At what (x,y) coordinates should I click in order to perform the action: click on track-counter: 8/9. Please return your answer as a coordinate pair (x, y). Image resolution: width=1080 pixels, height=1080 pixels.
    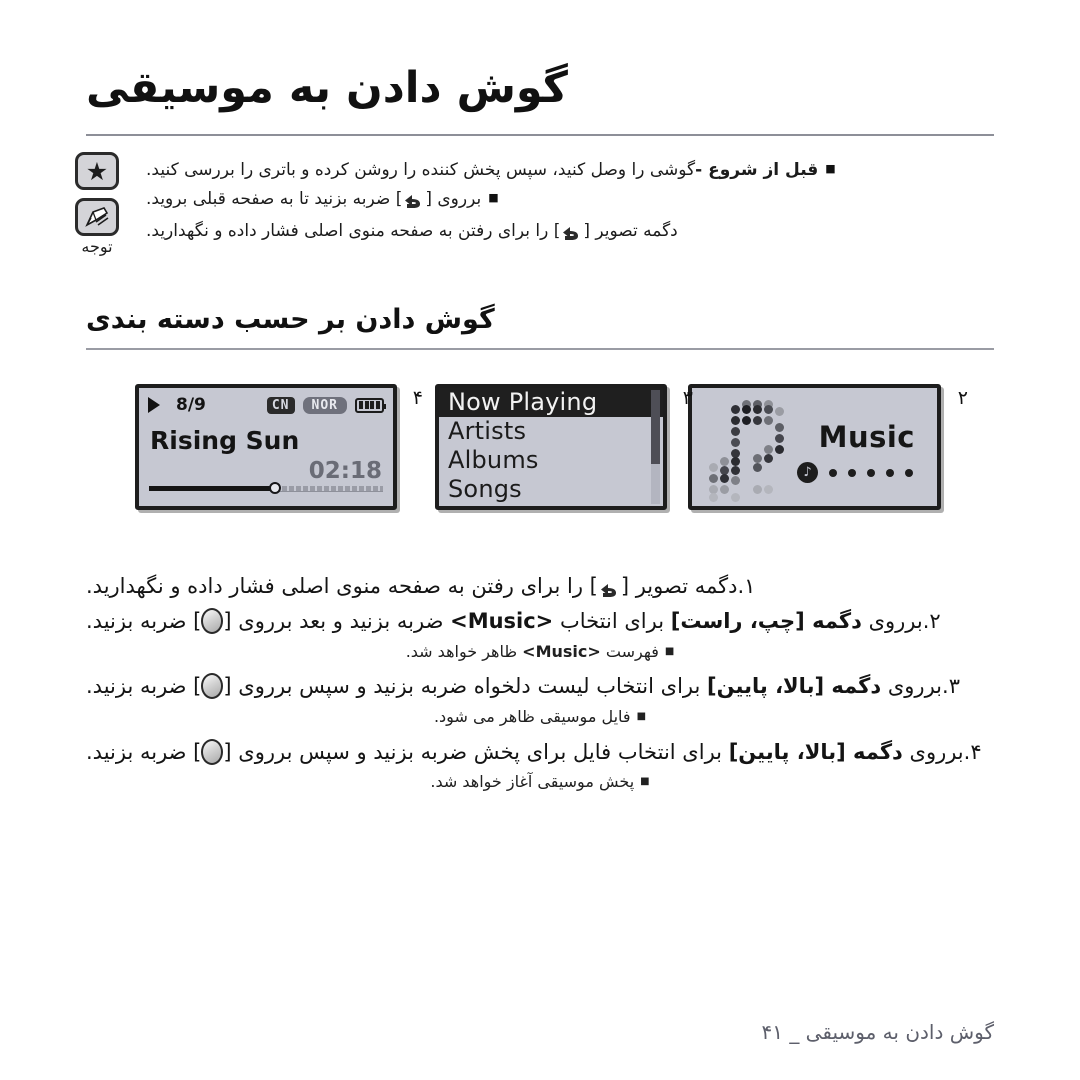
    Looking at the image, I should click on (191, 405).